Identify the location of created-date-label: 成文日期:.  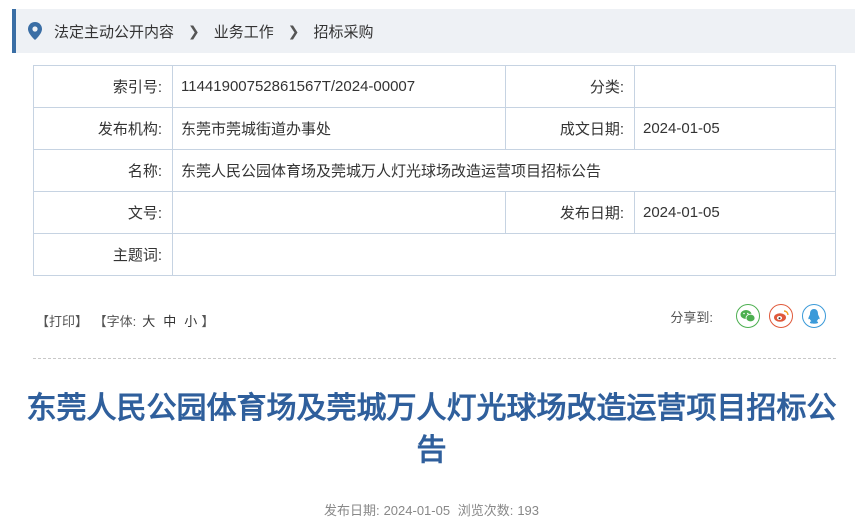
(570, 128).